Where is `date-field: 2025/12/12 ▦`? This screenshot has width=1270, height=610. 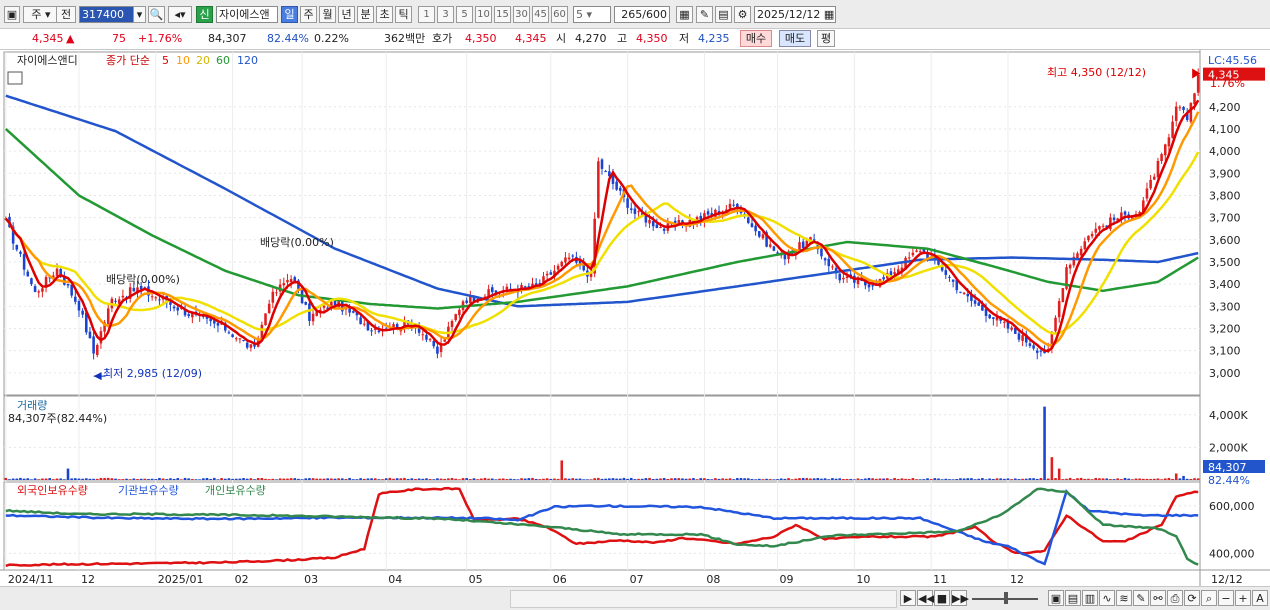
date-field: 2025/12/12 ▦ is located at coordinates (795, 14).